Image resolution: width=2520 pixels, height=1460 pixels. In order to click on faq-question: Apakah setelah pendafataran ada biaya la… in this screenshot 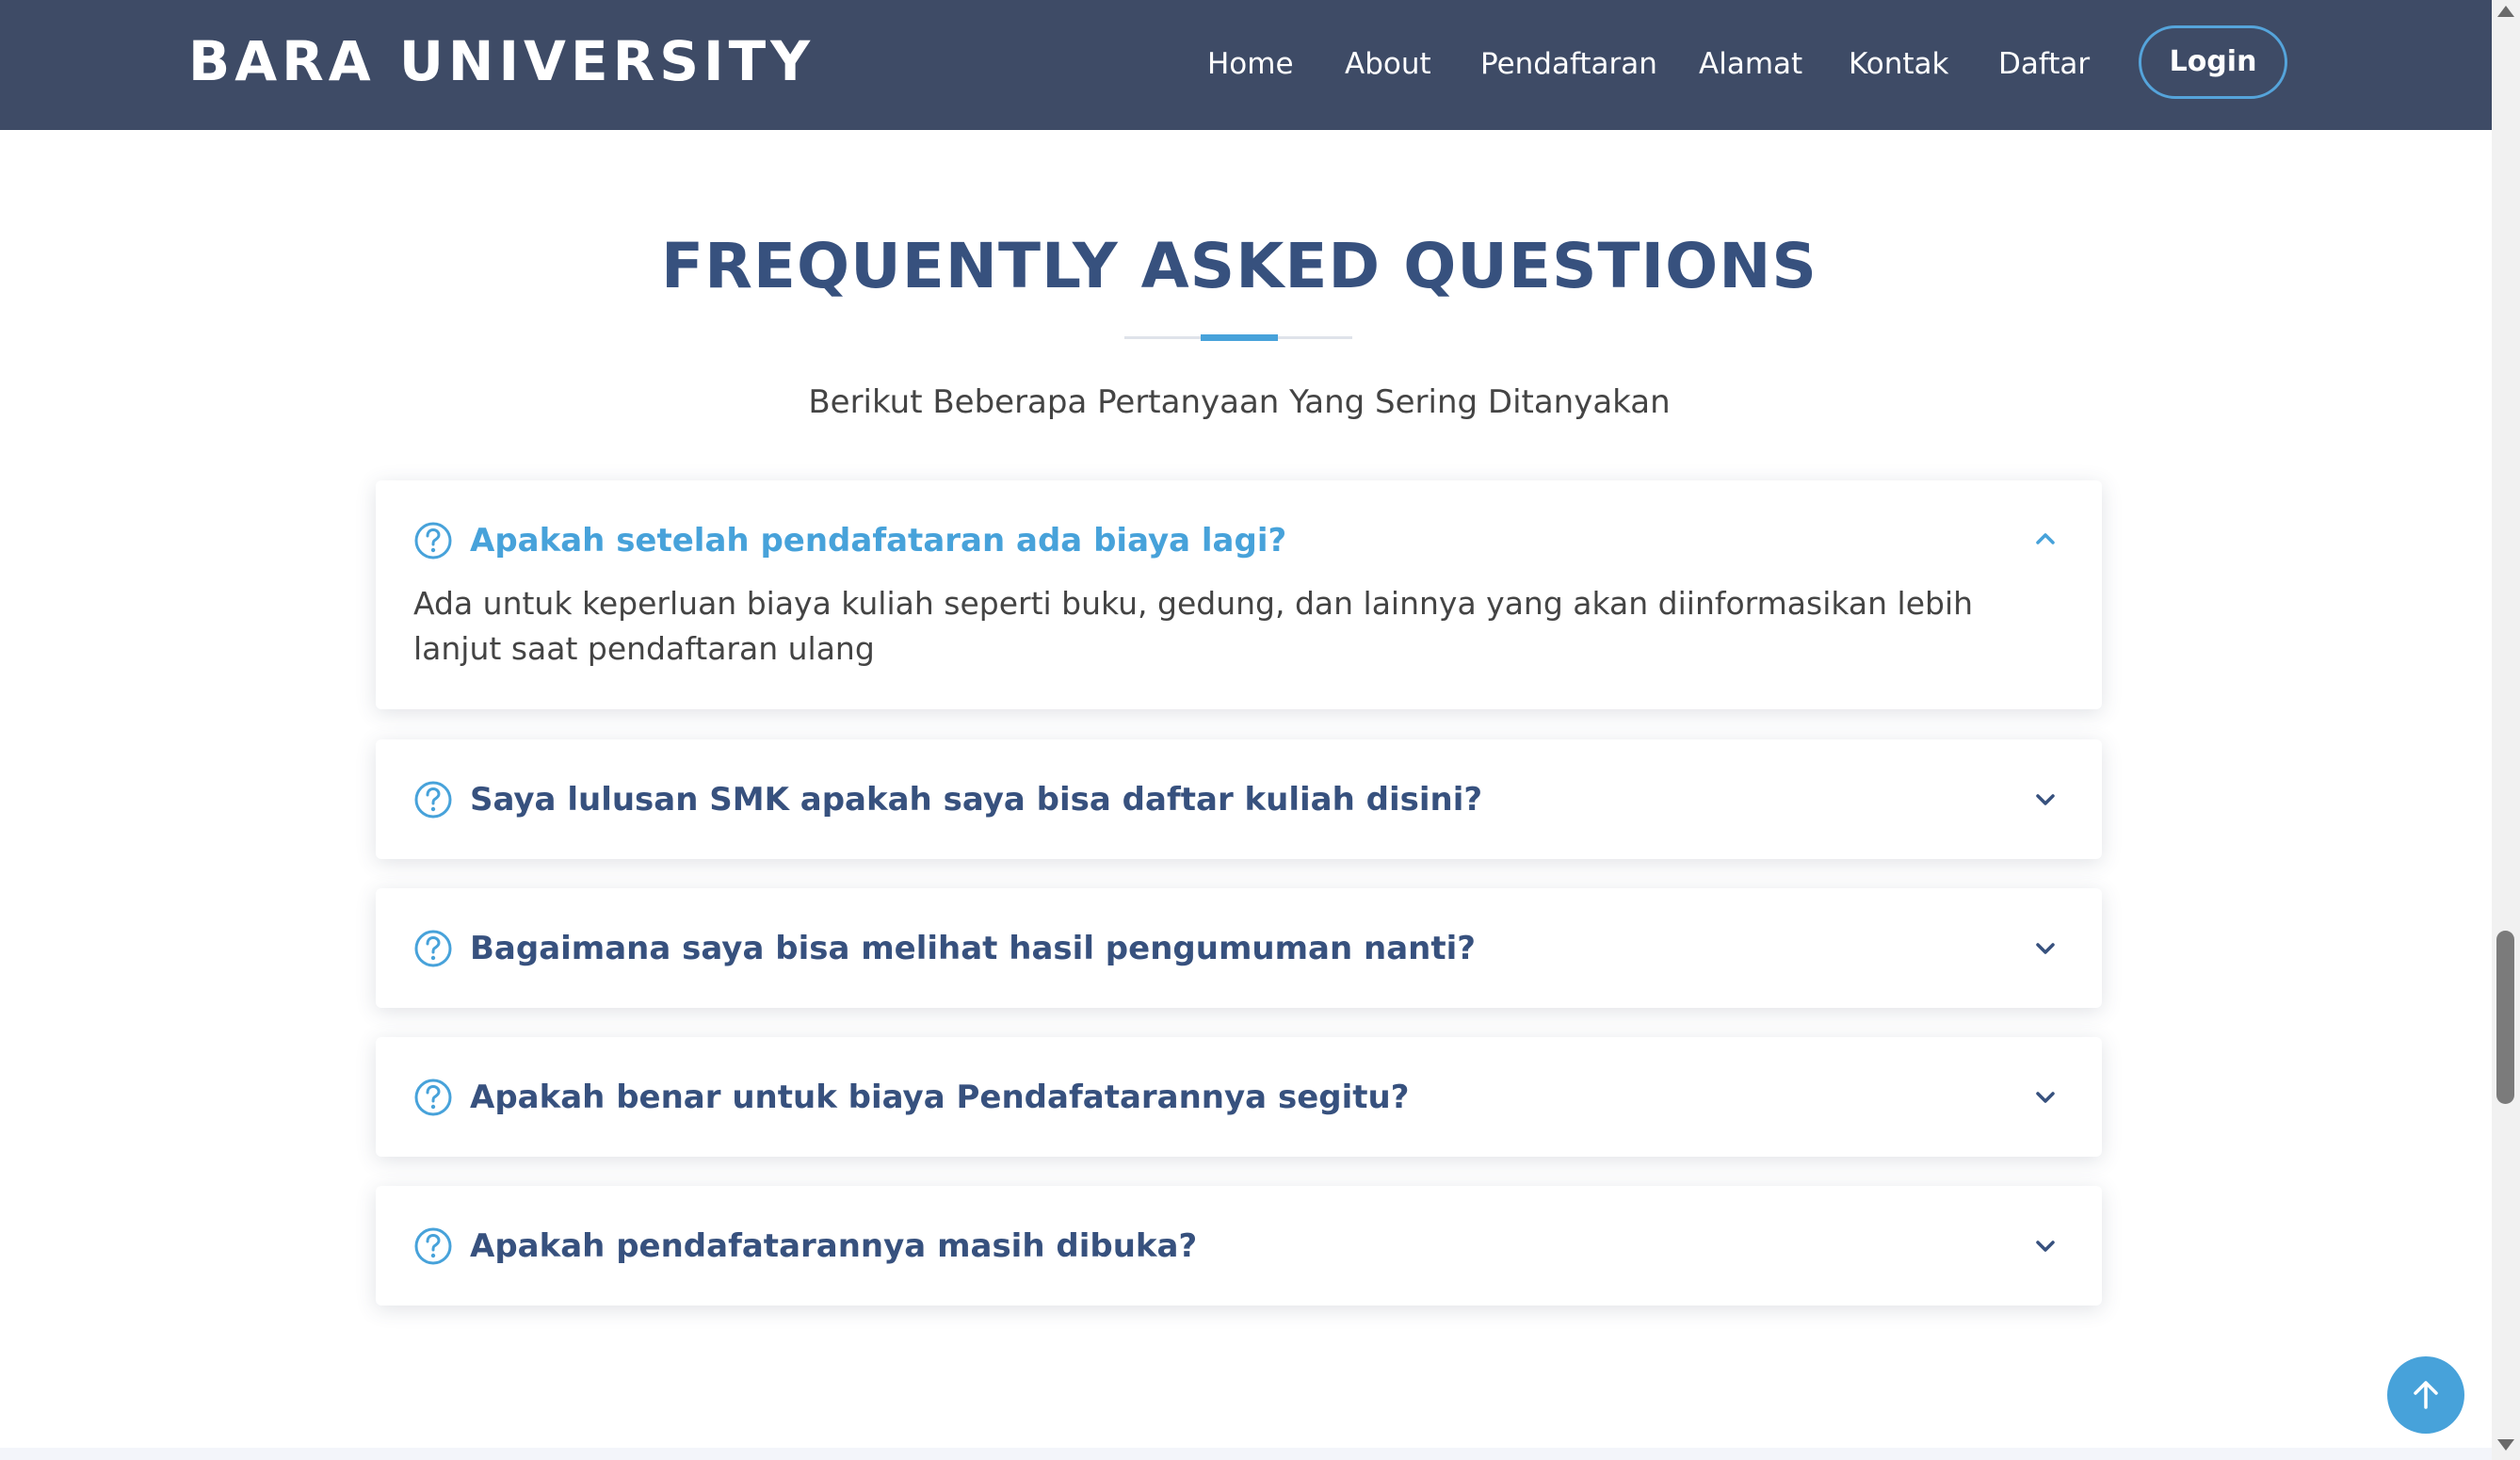, I will do `click(1239, 540)`.